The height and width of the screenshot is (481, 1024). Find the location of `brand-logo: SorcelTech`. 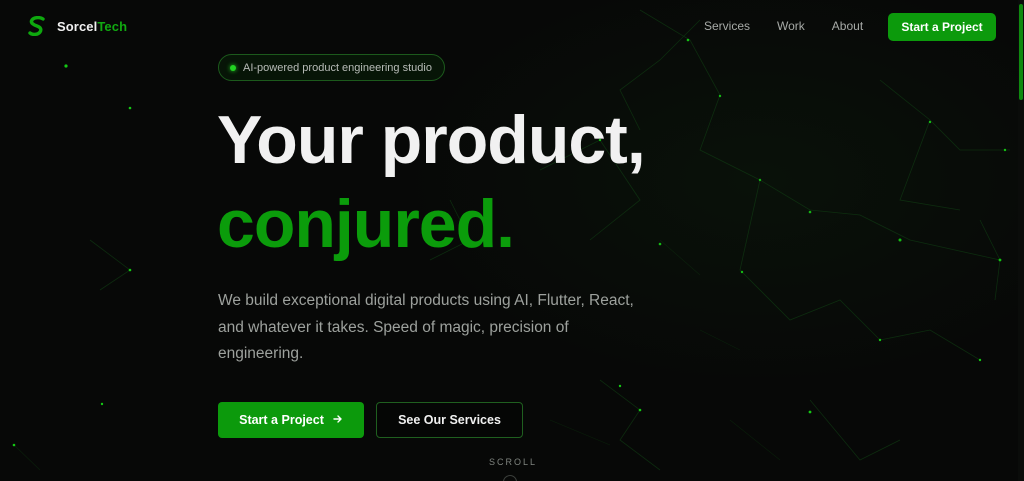

brand-logo: SorcelTech is located at coordinates (77, 26).